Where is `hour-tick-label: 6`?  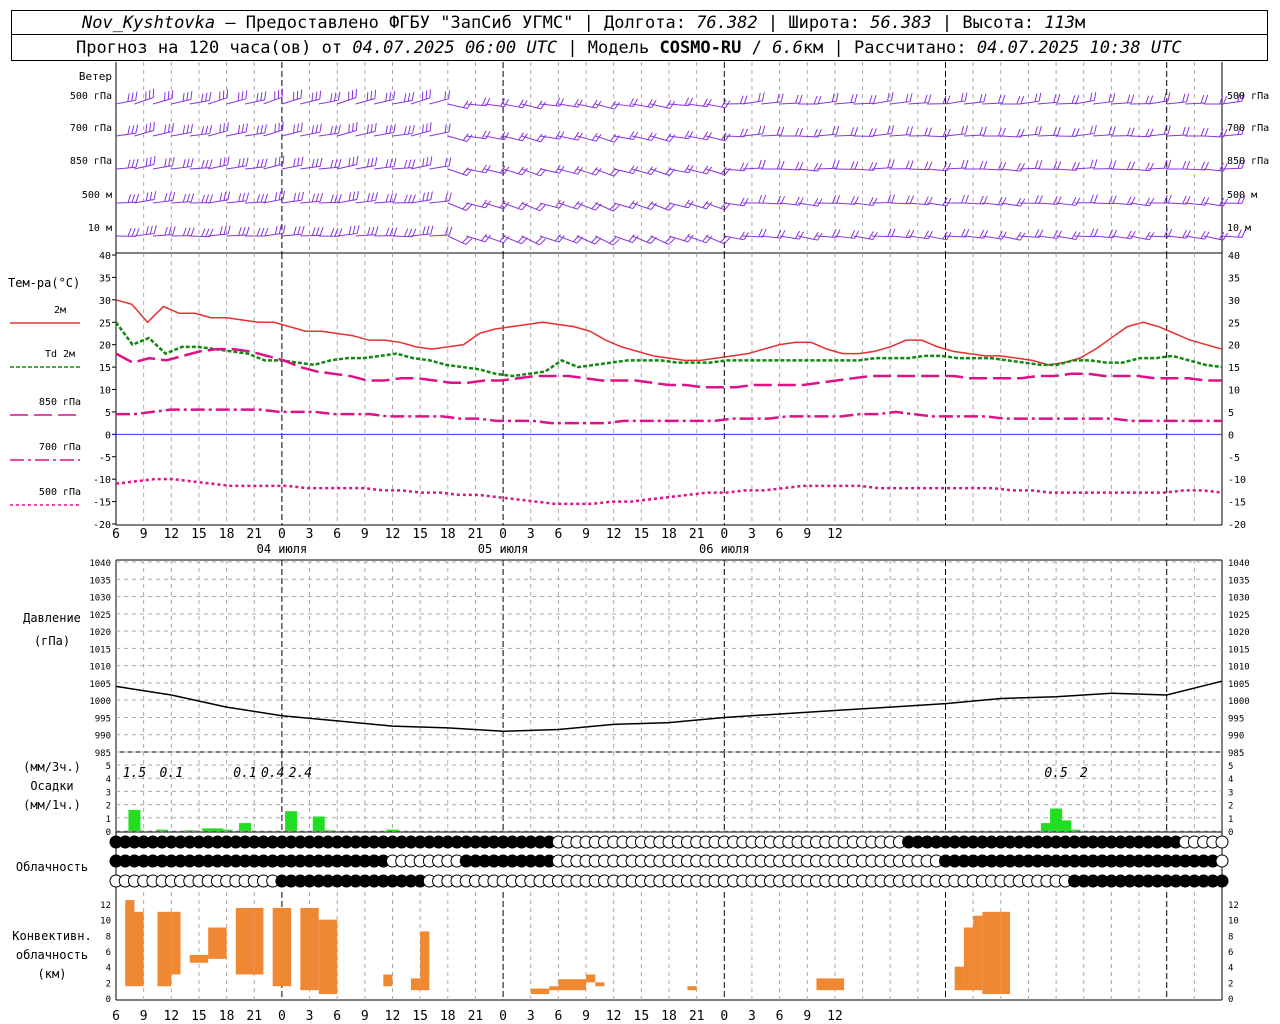
hour-tick-label: 6 is located at coordinates (337, 534).